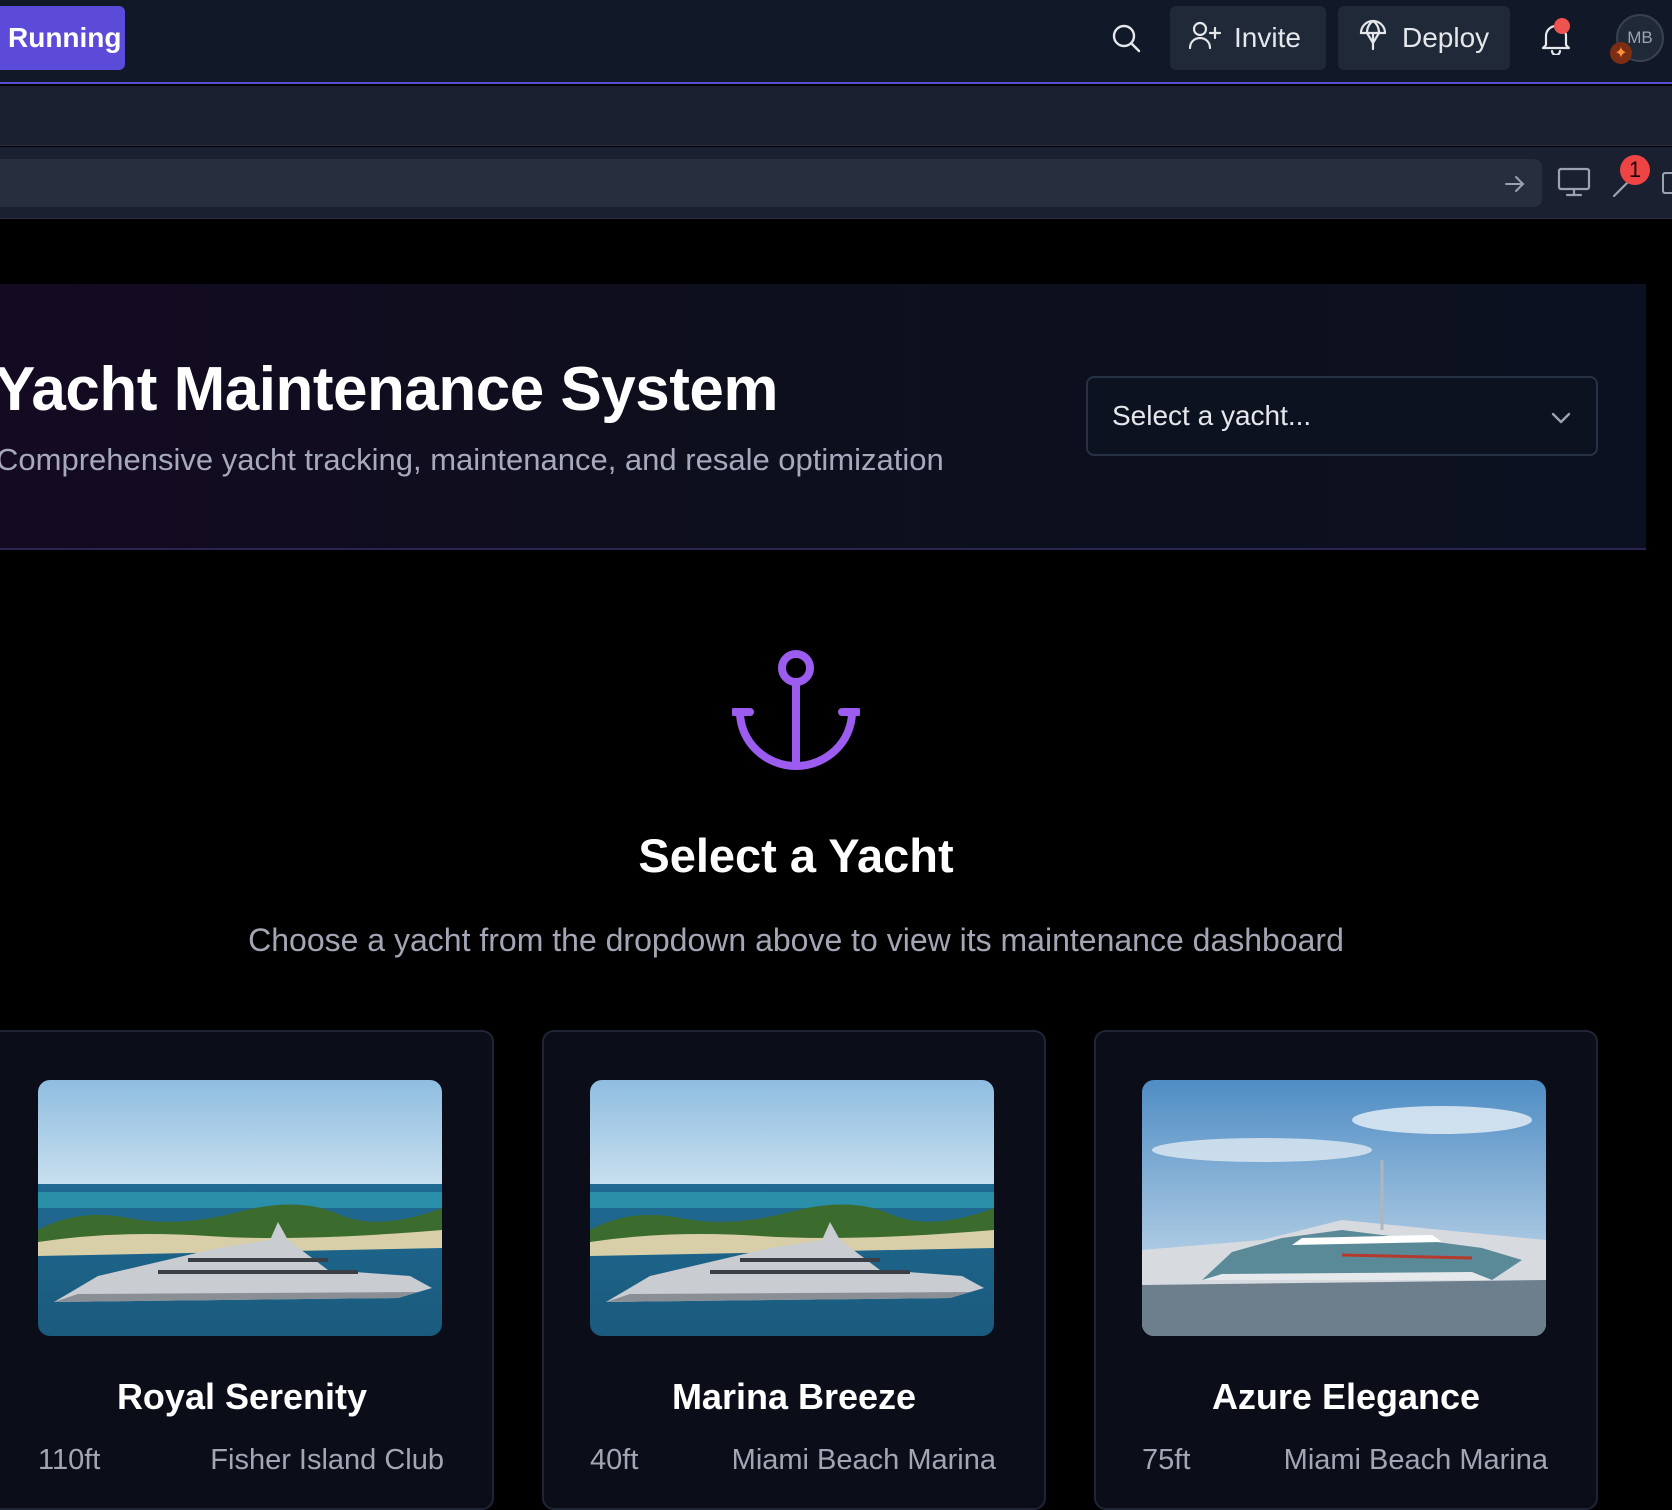 The width and height of the screenshot is (1672, 1510). Describe the element at coordinates (836, 42) in the screenshot. I see `top-bar: Running Invite Deploy MB ✦` at that location.